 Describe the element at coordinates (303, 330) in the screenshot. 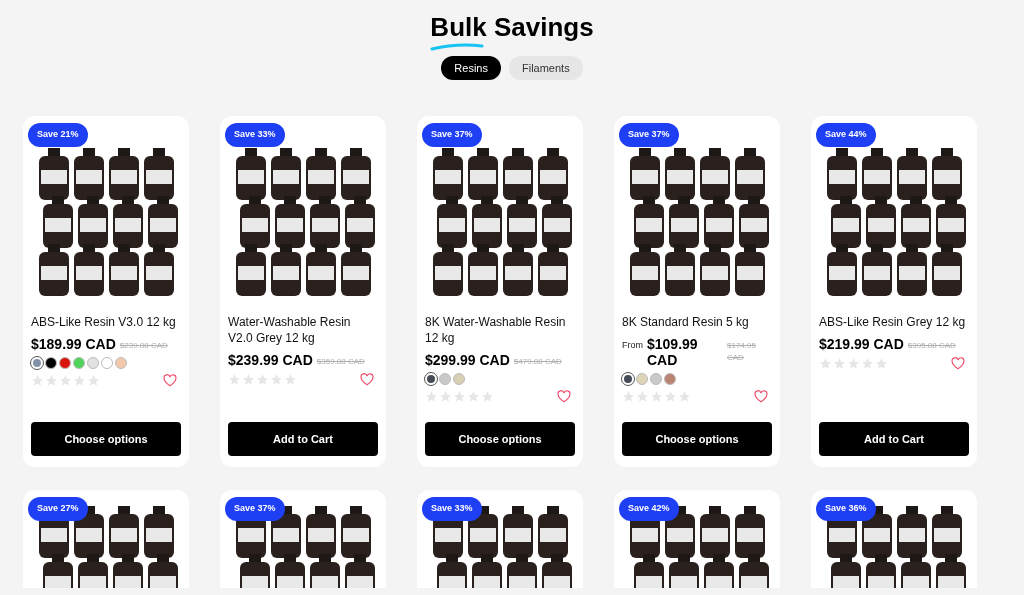

I see `product-title: Water-Washable Resin V2.0 Grey 12 kg` at that location.